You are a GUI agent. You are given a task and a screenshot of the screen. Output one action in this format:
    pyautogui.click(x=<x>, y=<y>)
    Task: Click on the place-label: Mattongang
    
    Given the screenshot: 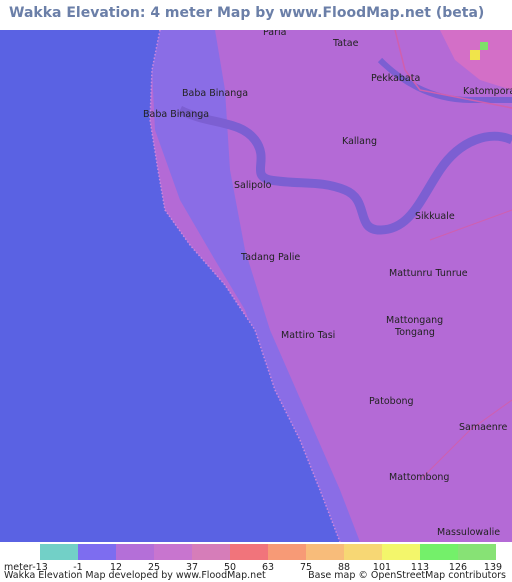 What is the action you would take?
    pyautogui.click(x=414, y=320)
    